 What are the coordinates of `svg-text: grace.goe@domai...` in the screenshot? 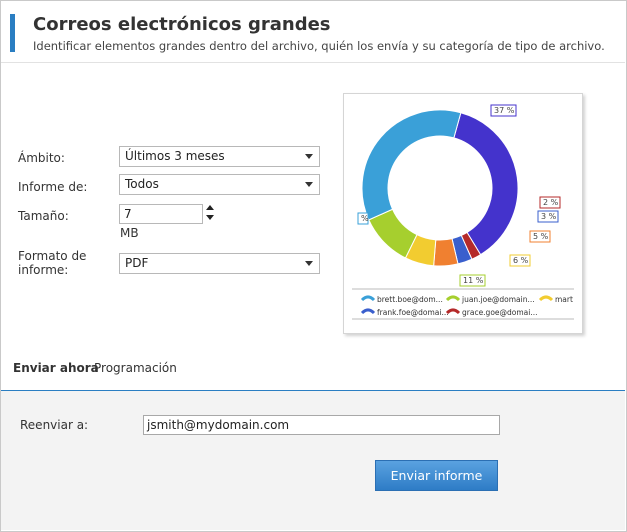 It's located at (500, 312).